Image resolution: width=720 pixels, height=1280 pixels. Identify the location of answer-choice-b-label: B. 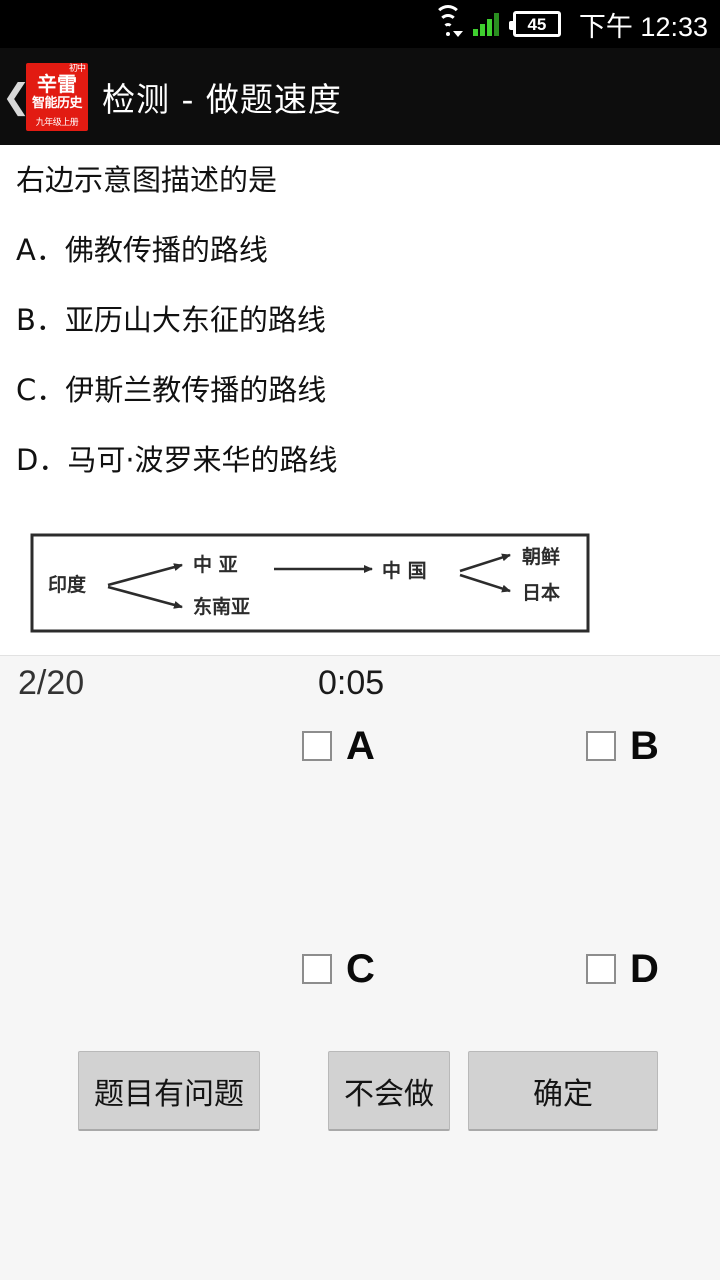
(644, 746).